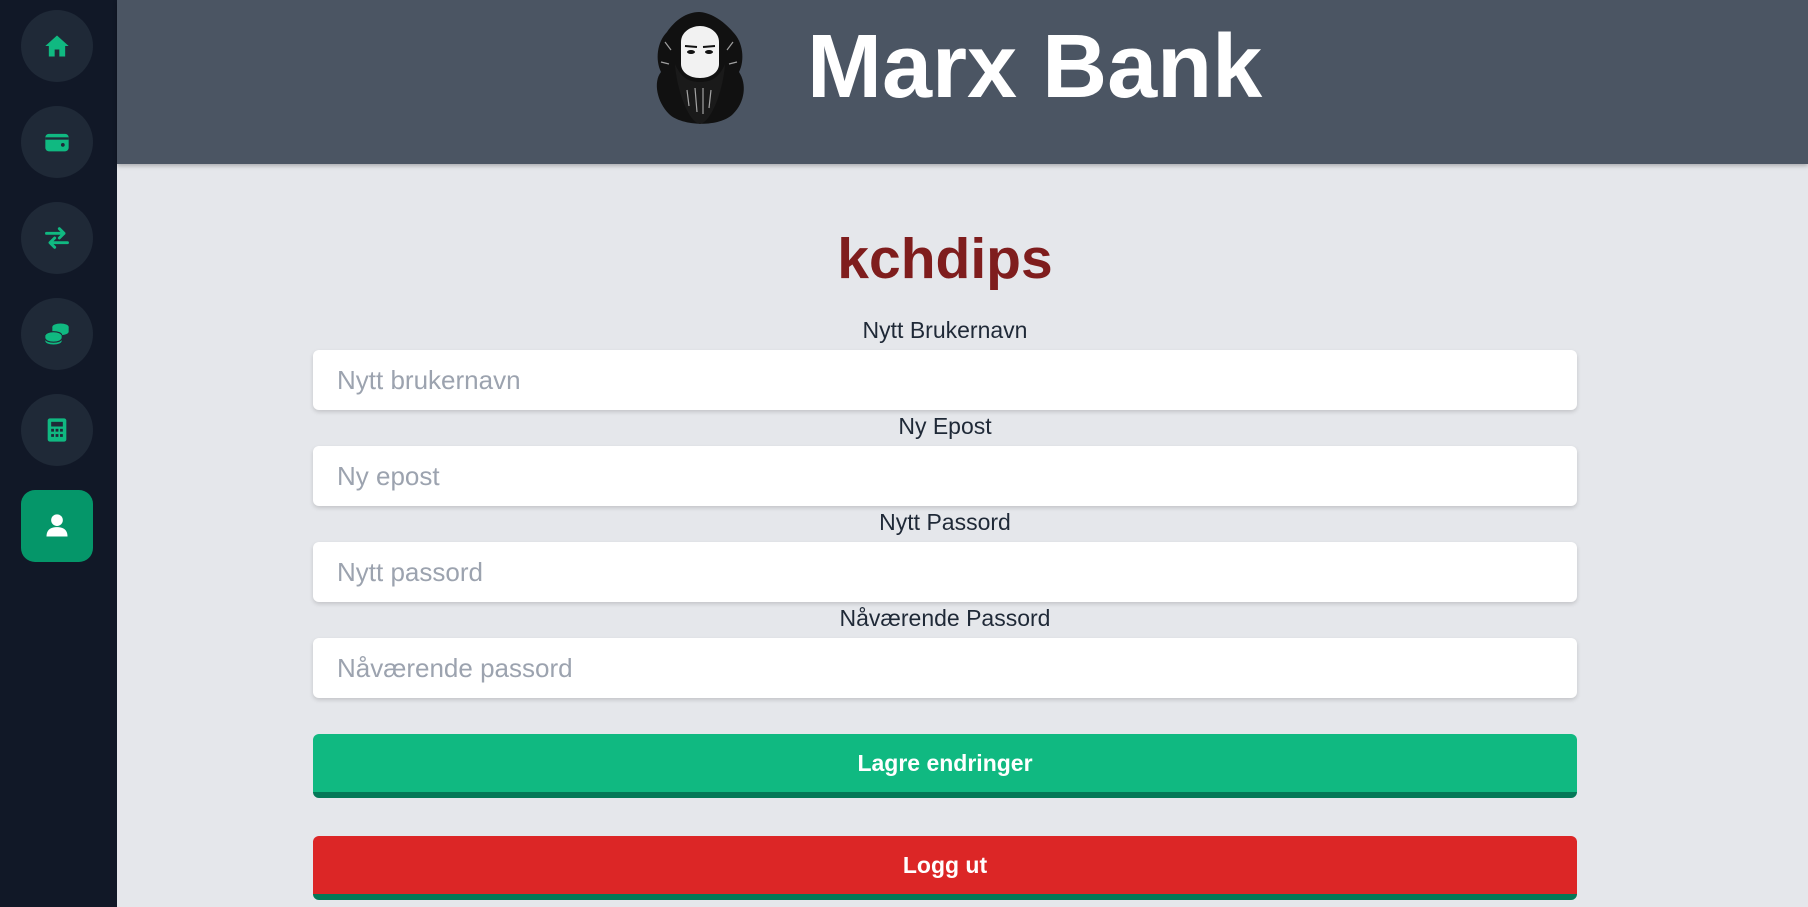 Image resolution: width=1808 pixels, height=907 pixels. I want to click on new-password-input, so click(945, 572).